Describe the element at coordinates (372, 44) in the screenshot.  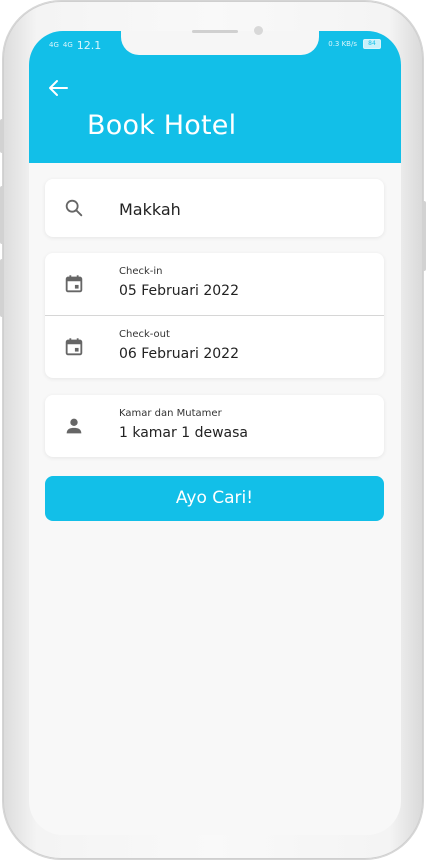
I see `battery-icon: 84` at that location.